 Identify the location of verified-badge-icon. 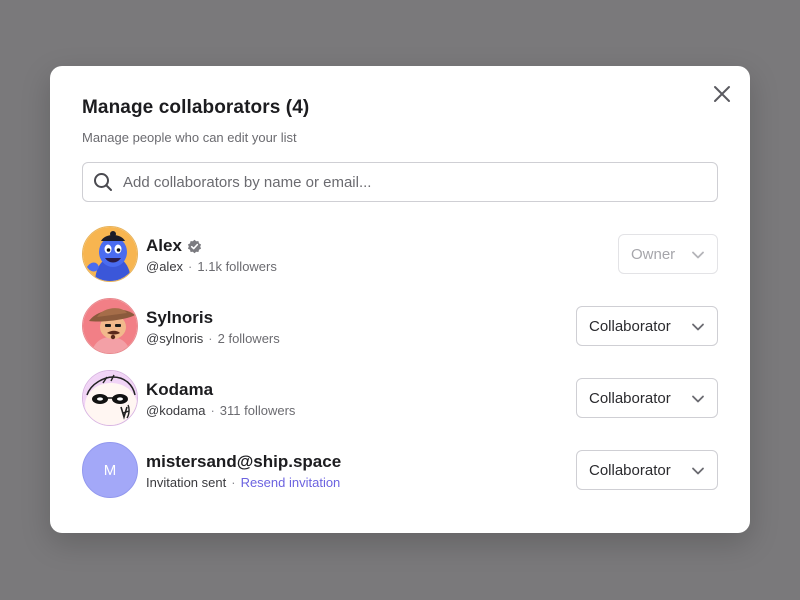
(194, 246).